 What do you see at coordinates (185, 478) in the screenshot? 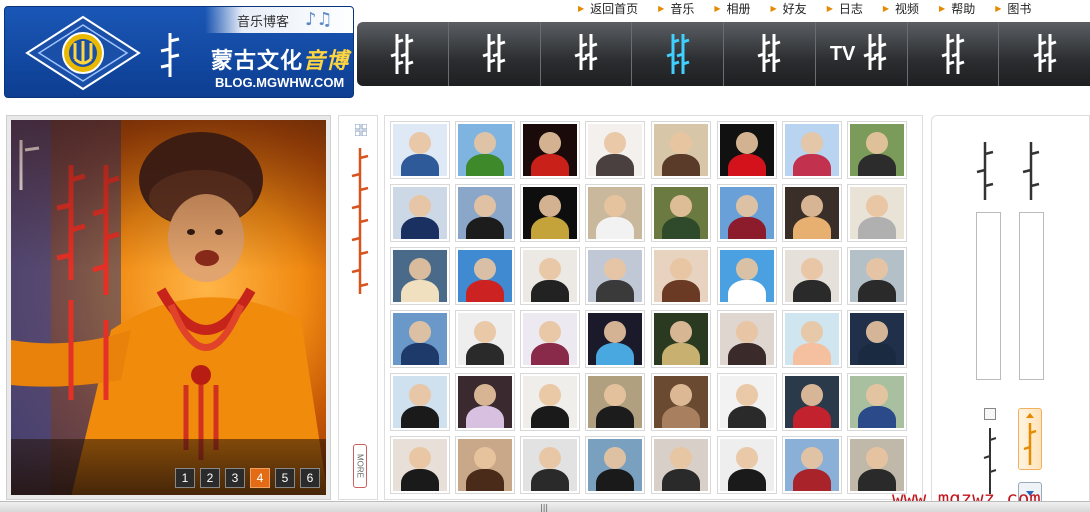
I see `pager-page-1: 1` at bounding box center [185, 478].